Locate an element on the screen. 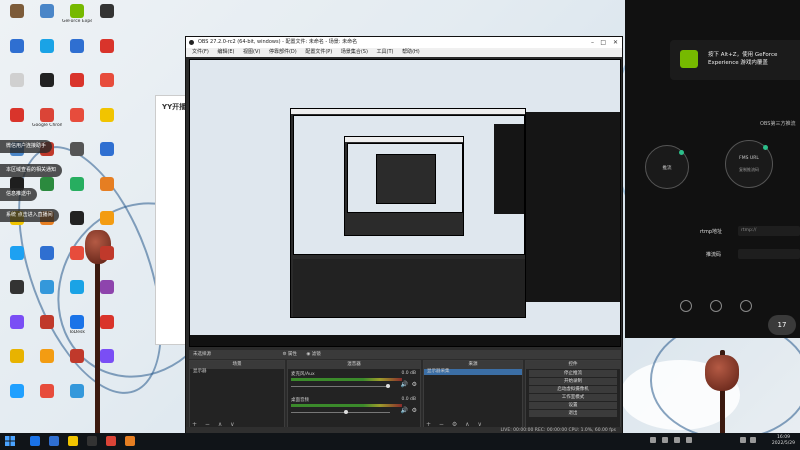  notification-bubble: 信息推送中 is located at coordinates (19, 194).